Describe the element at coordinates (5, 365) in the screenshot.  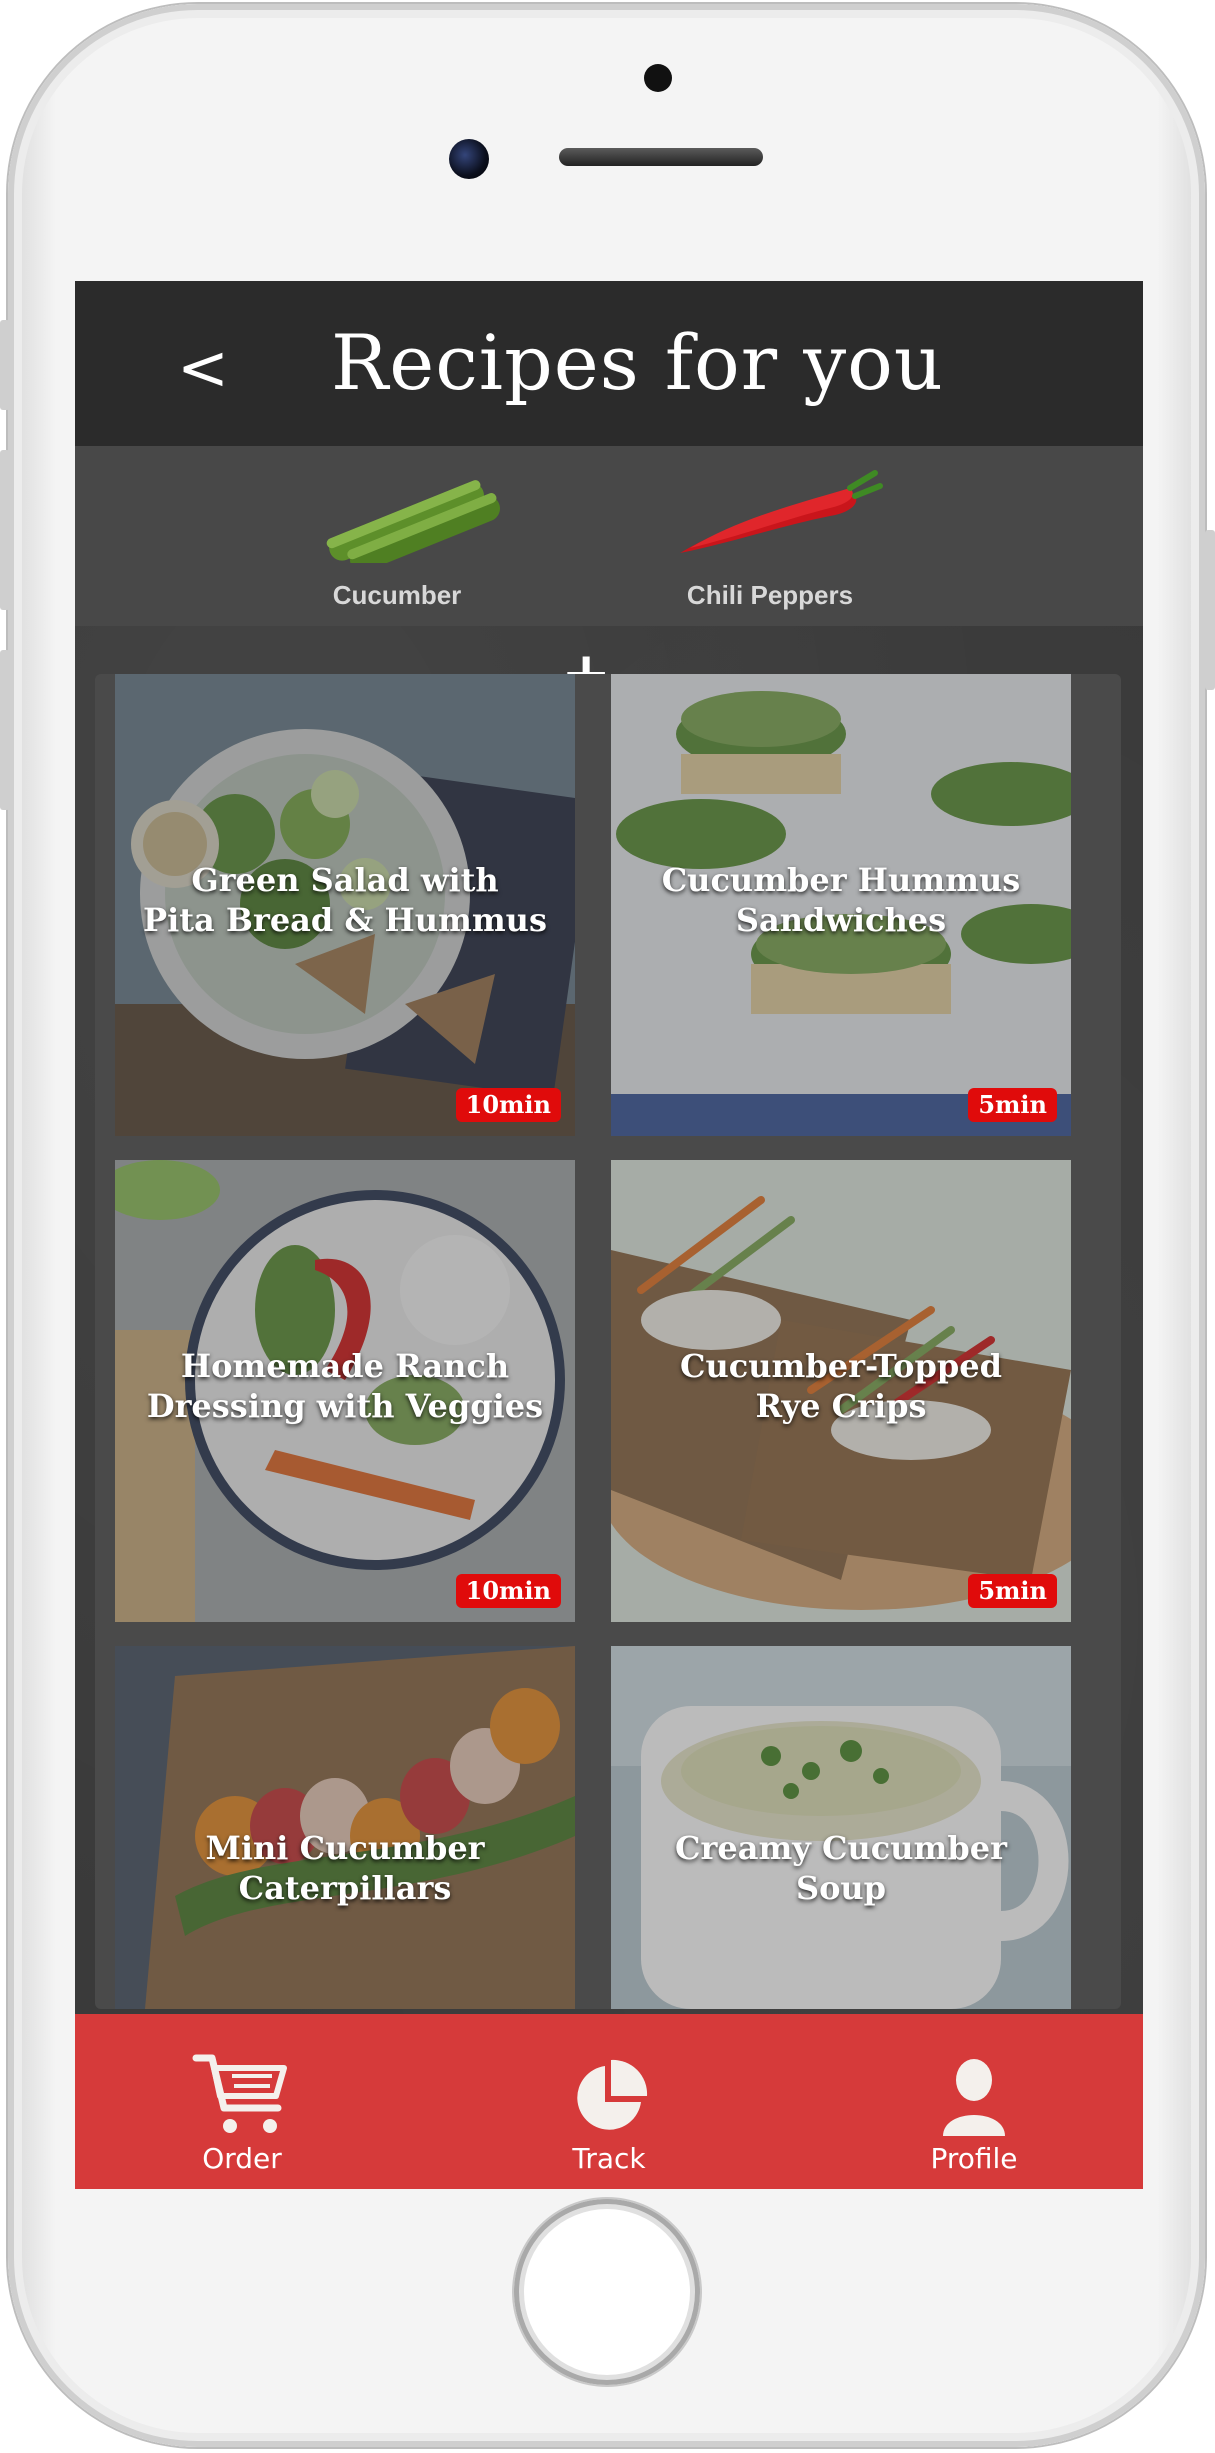
I see `volume-up-button` at that location.